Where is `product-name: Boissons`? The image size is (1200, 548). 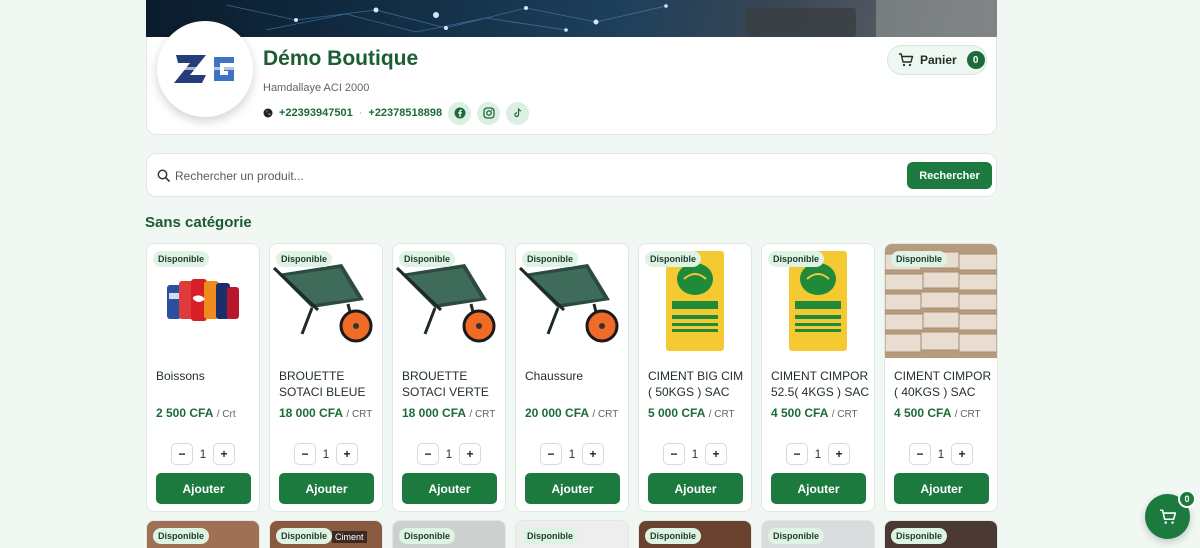 product-name: Boissons is located at coordinates (206, 376).